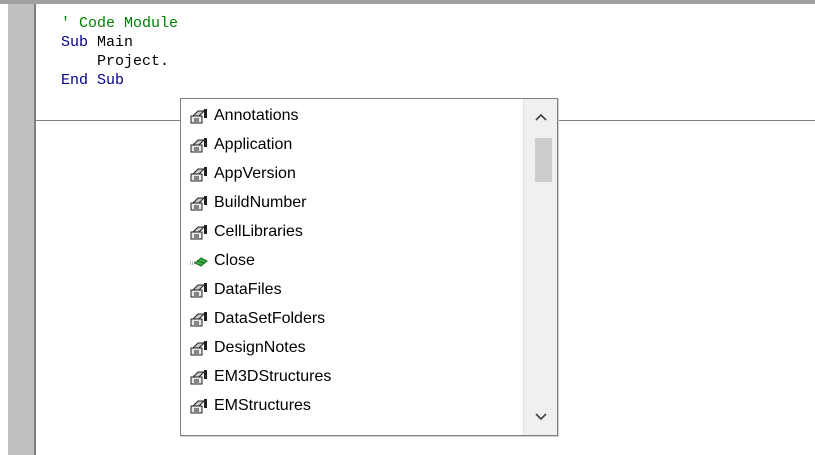 This screenshot has width=815, height=455. Describe the element at coordinates (253, 144) in the screenshot. I see `member-label: Application` at that location.